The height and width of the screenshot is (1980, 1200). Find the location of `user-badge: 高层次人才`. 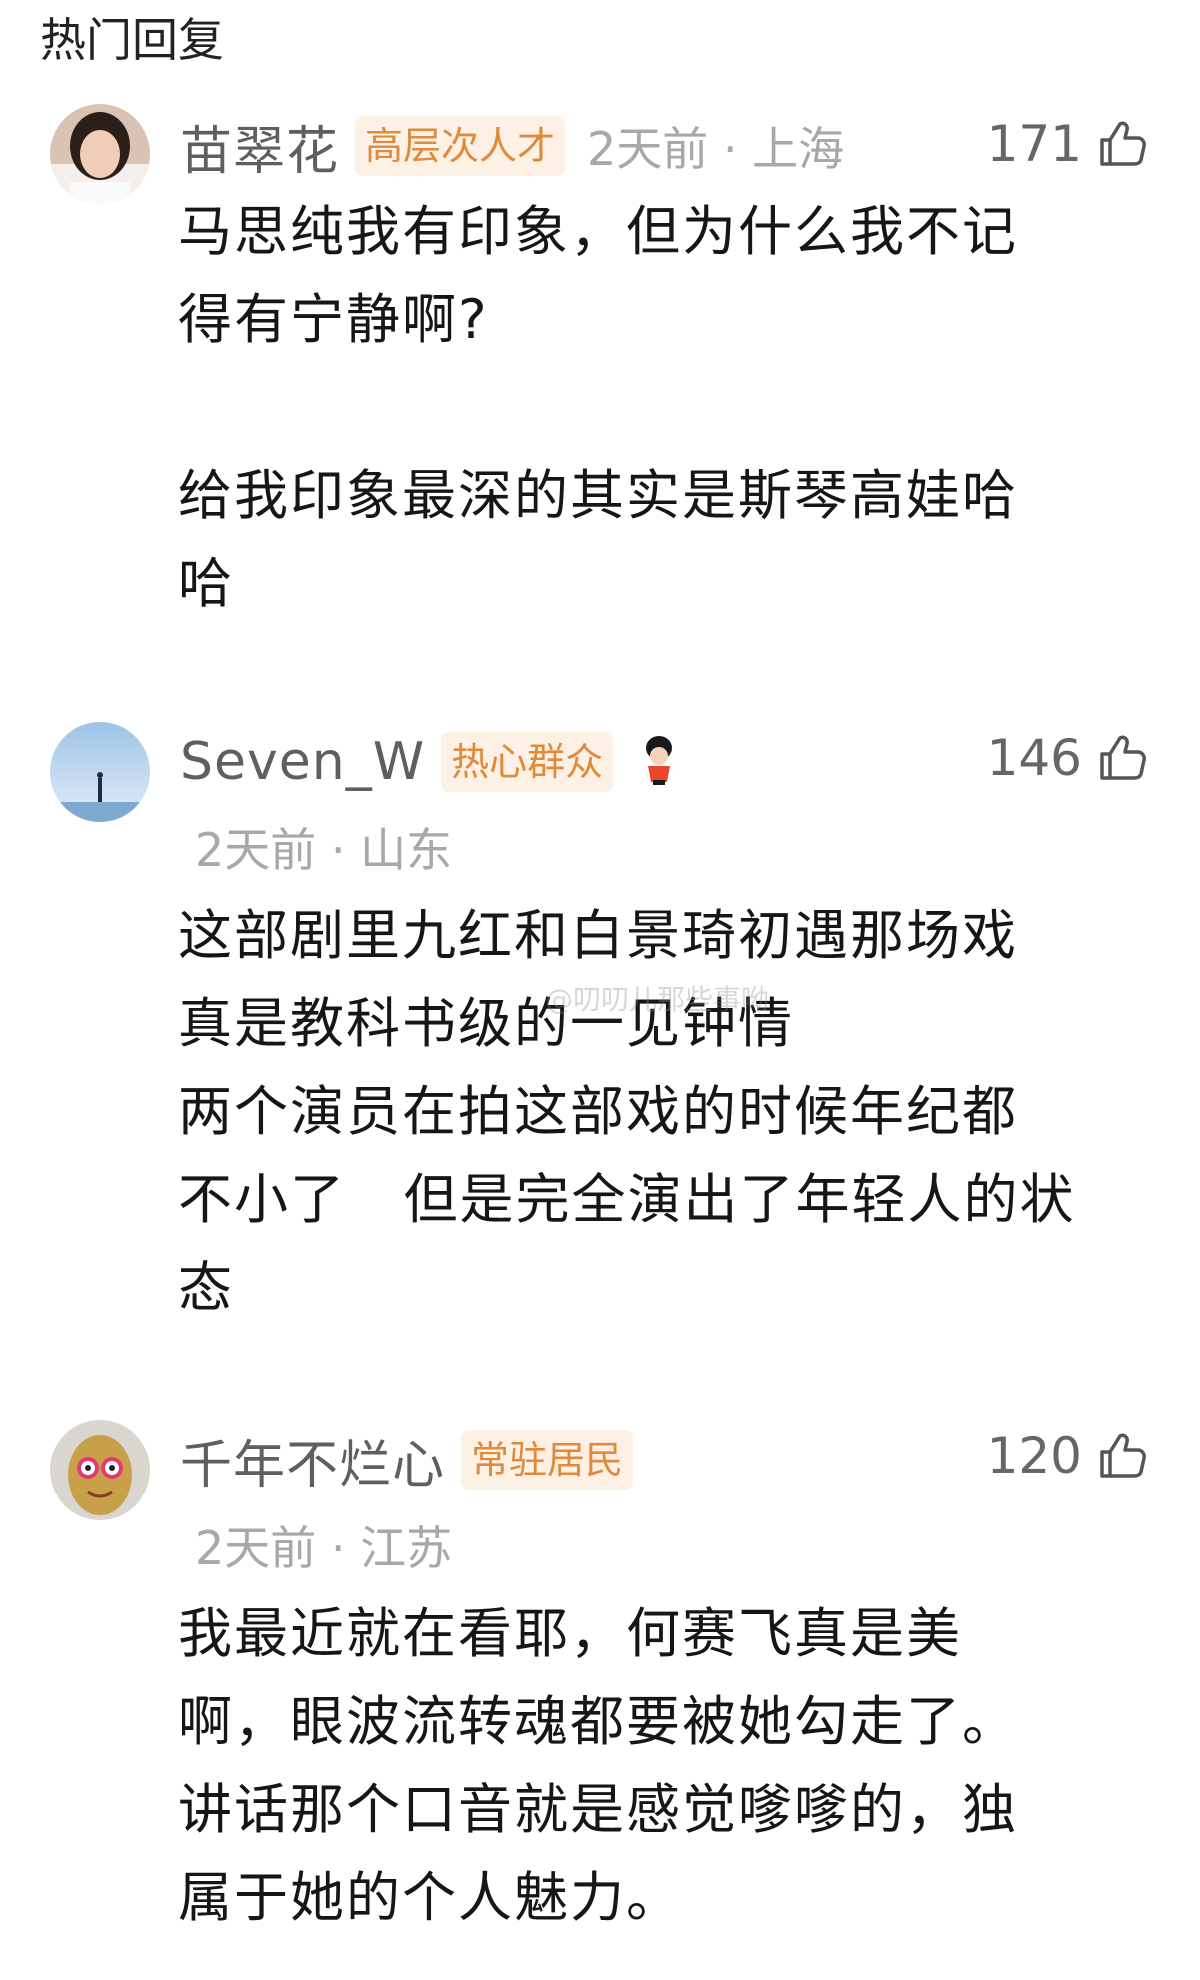

user-badge: 高层次人才 is located at coordinates (460, 146).